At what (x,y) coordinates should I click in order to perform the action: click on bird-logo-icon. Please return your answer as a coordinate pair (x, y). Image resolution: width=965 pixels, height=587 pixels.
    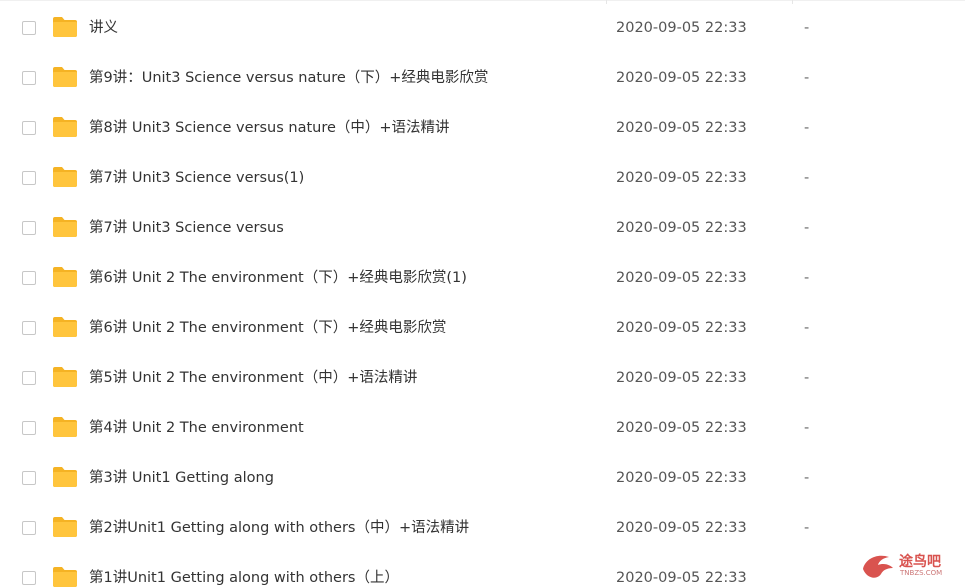
    Looking at the image, I should click on (878, 566).